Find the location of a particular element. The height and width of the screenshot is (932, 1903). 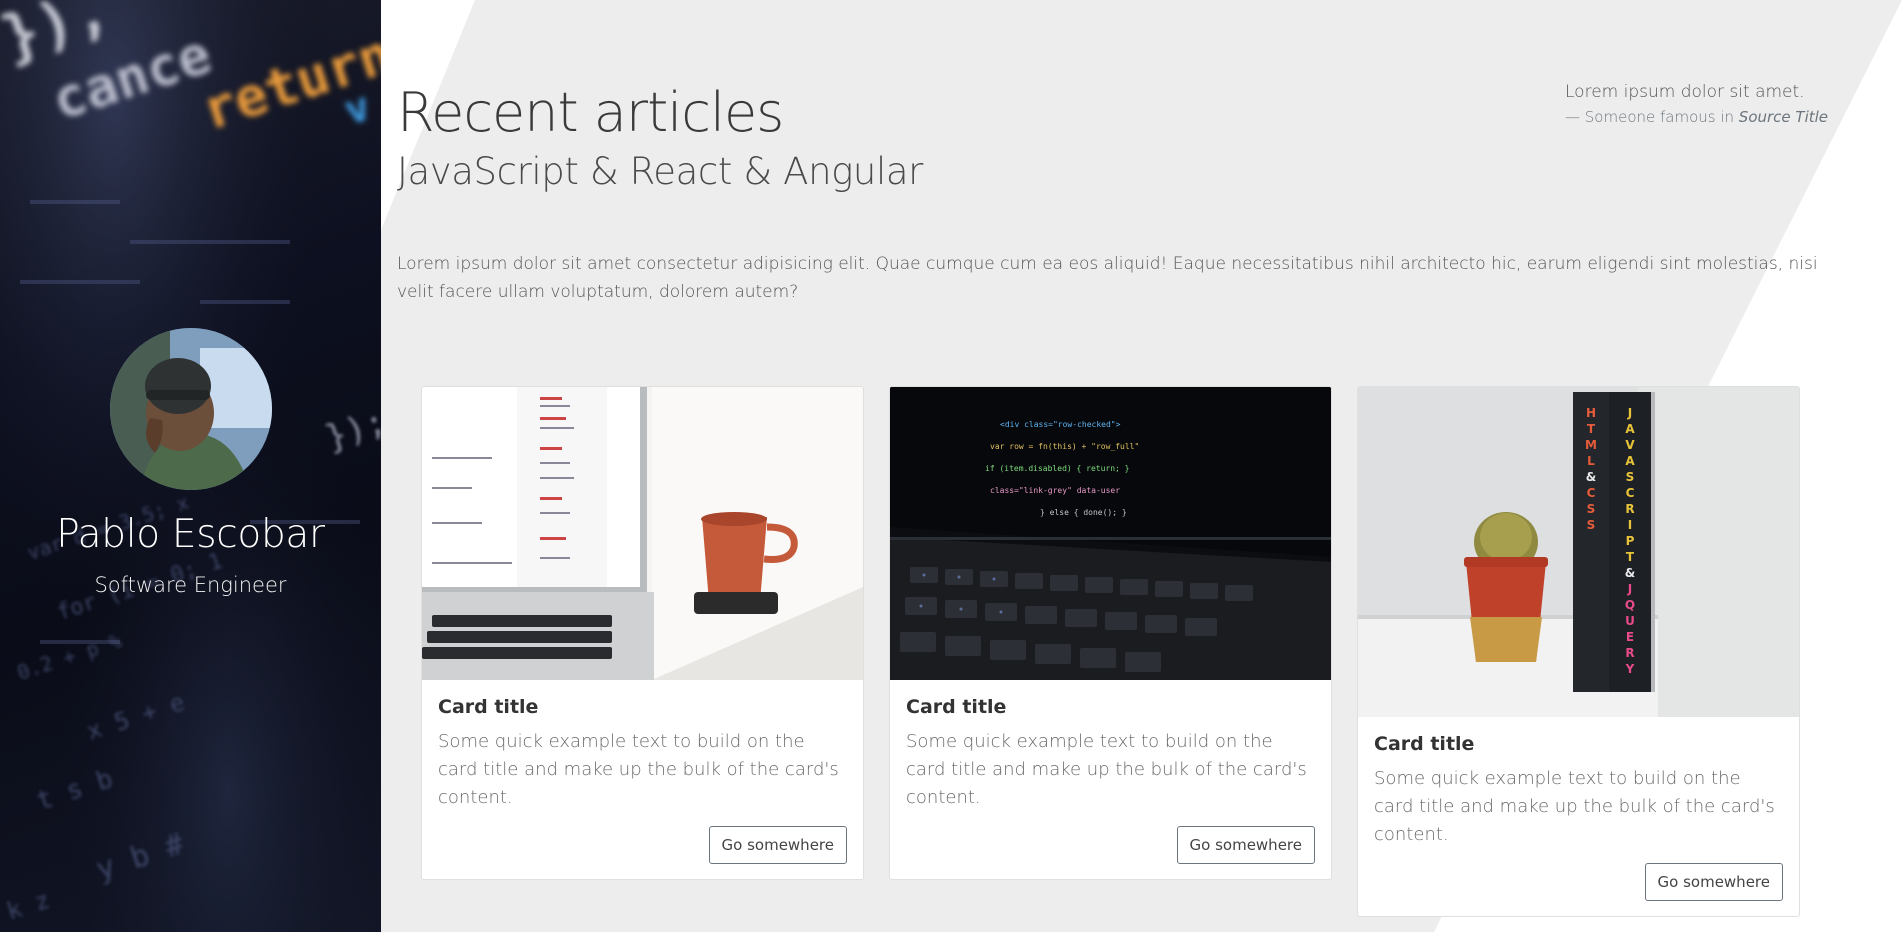

avatar-photo-icon is located at coordinates (190, 409).